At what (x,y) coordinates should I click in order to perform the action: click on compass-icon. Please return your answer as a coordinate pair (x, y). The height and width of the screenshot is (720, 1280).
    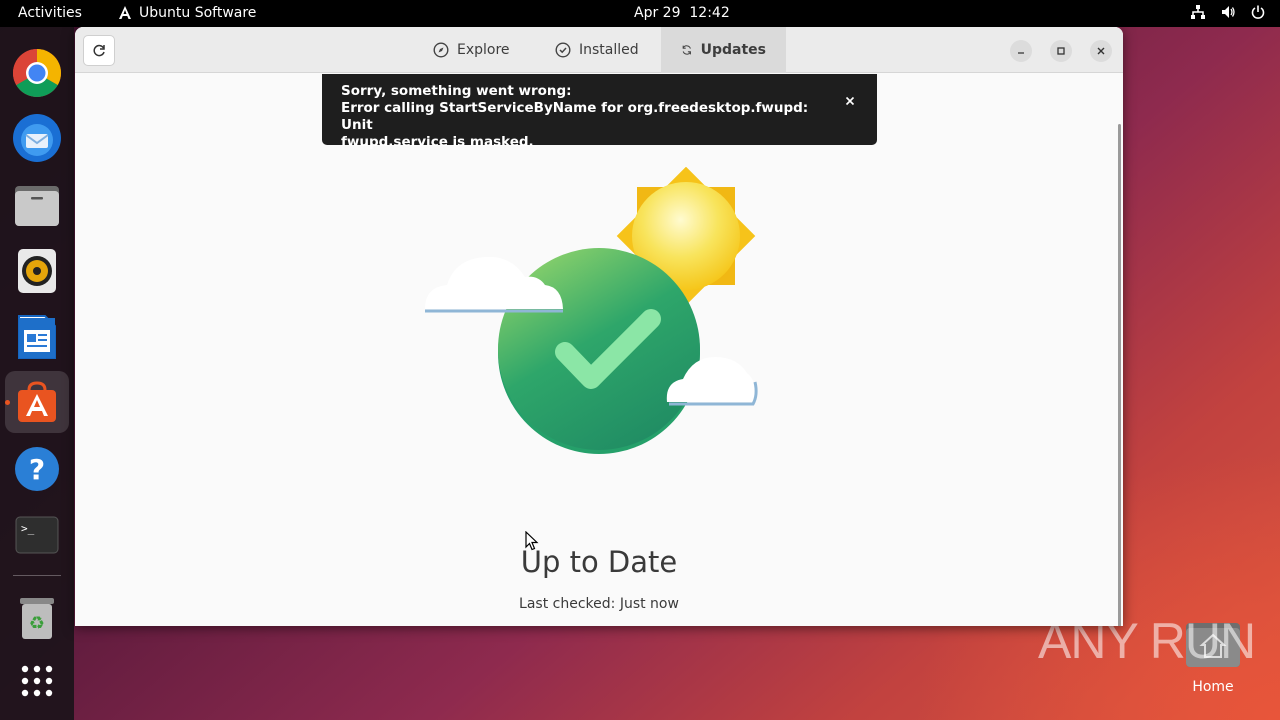
    Looking at the image, I should click on (441, 50).